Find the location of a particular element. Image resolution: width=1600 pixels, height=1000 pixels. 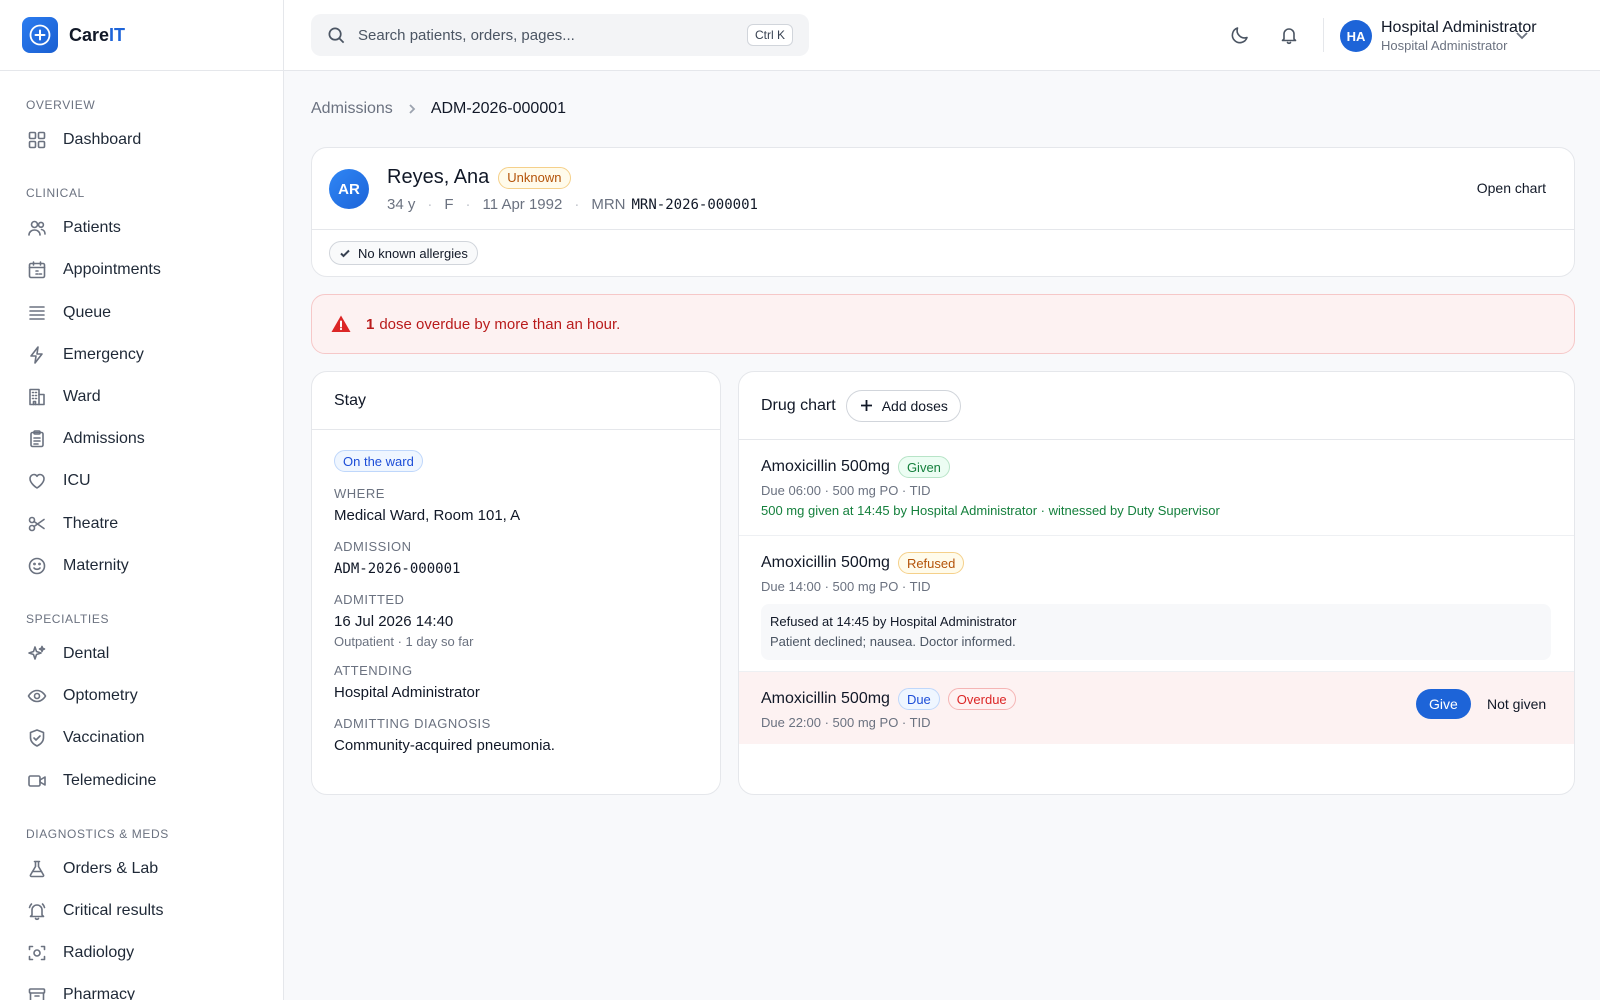

sidebar-item-queue: Queue is located at coordinates (141, 313).